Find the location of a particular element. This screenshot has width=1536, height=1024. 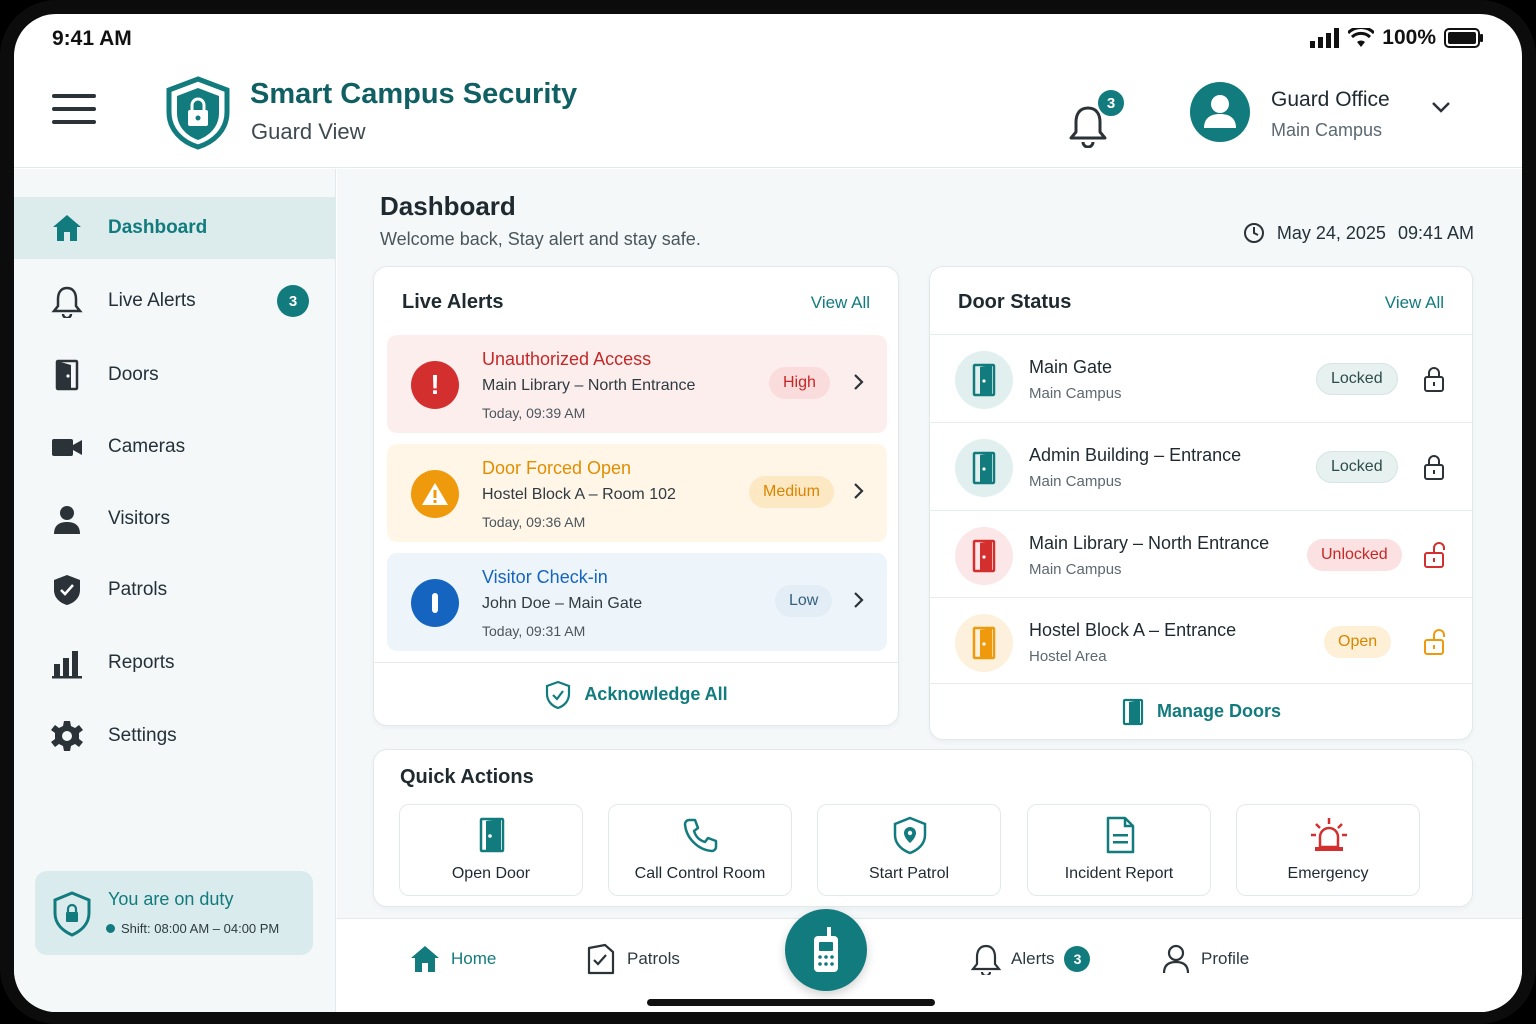

battery-percent: 100% is located at coordinates (1409, 37).